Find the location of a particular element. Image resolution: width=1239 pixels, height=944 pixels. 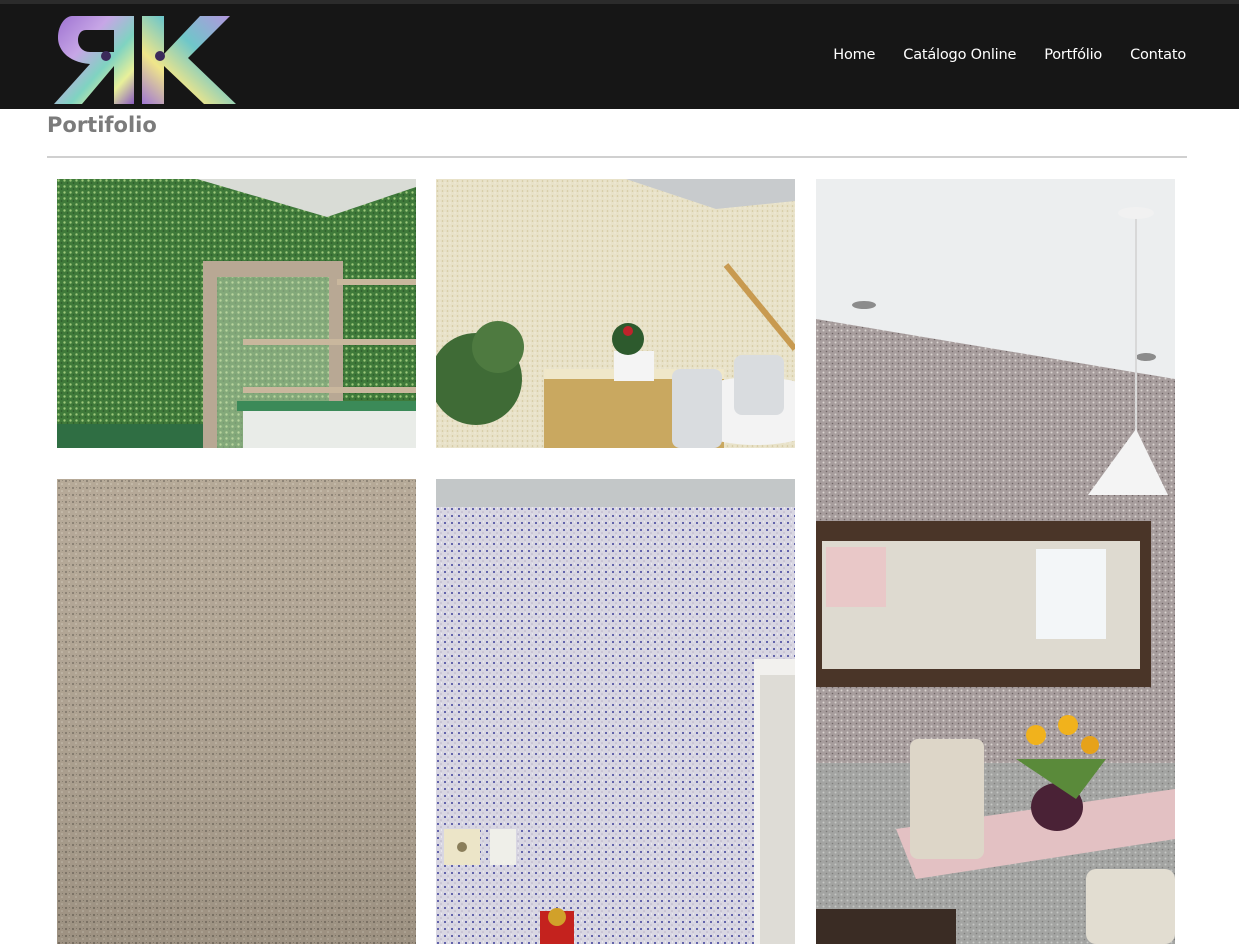

gallery-photo-beige-wall is located at coordinates (236, 711).